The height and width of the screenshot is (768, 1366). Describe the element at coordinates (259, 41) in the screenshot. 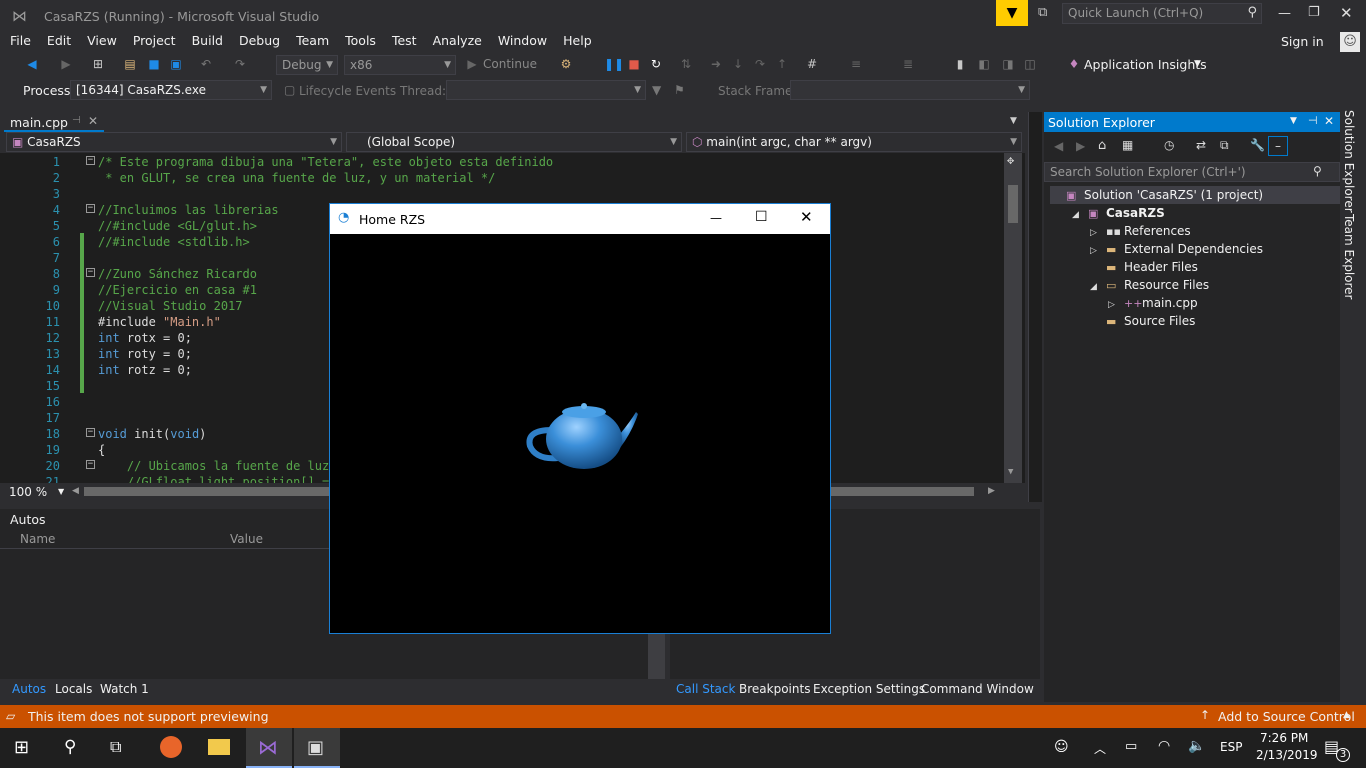

I see `menu-debug: Debug` at that location.